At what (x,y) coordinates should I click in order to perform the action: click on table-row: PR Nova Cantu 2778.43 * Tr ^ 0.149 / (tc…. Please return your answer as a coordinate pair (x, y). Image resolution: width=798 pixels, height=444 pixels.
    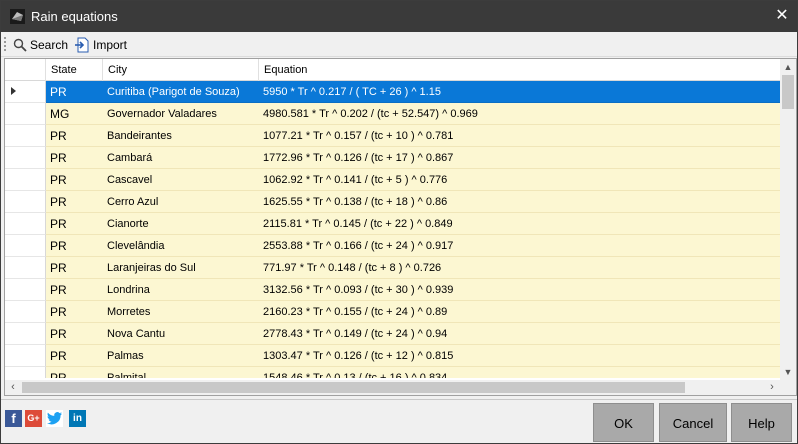
    Looking at the image, I should click on (392, 334).